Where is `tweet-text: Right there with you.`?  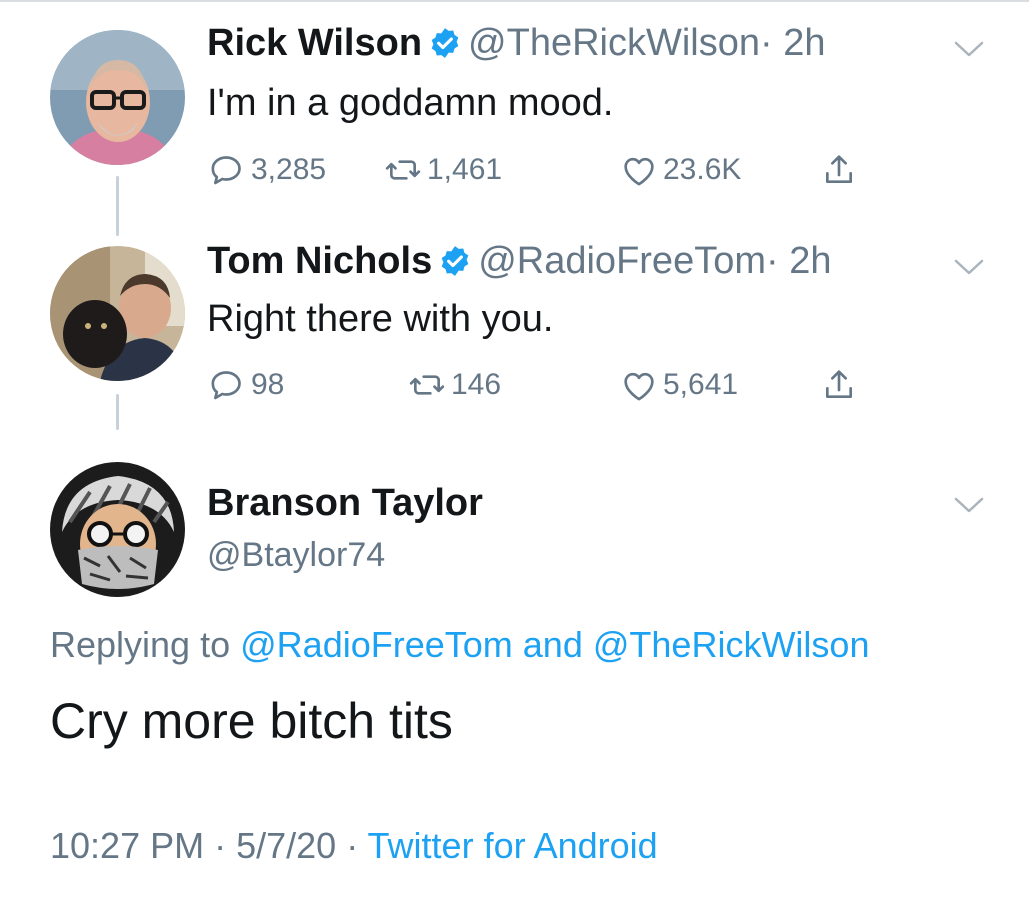 tweet-text: Right there with you. is located at coordinates (380, 319).